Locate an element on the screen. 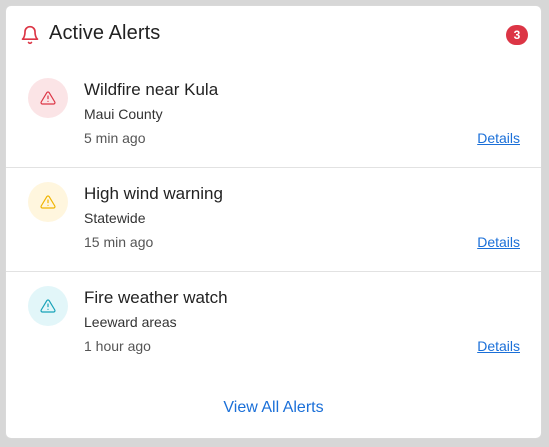  alert-time: 1 hour ago is located at coordinates (117, 346).